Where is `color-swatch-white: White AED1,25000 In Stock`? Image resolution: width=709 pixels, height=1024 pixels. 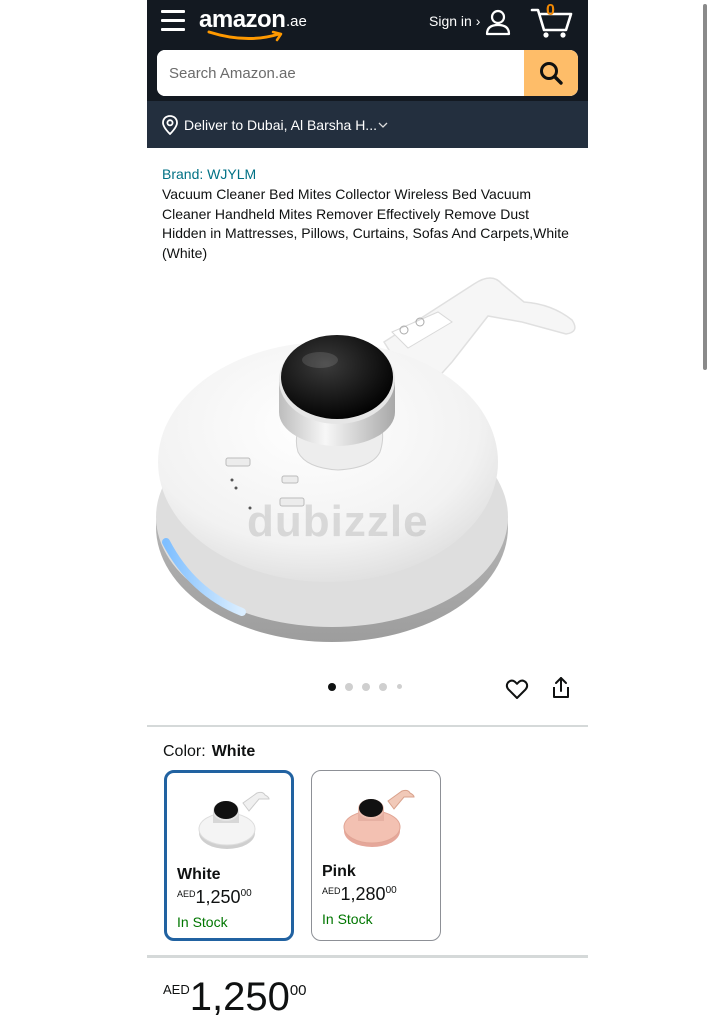
color-swatch-white: White AED1,25000 In Stock is located at coordinates (229, 855).